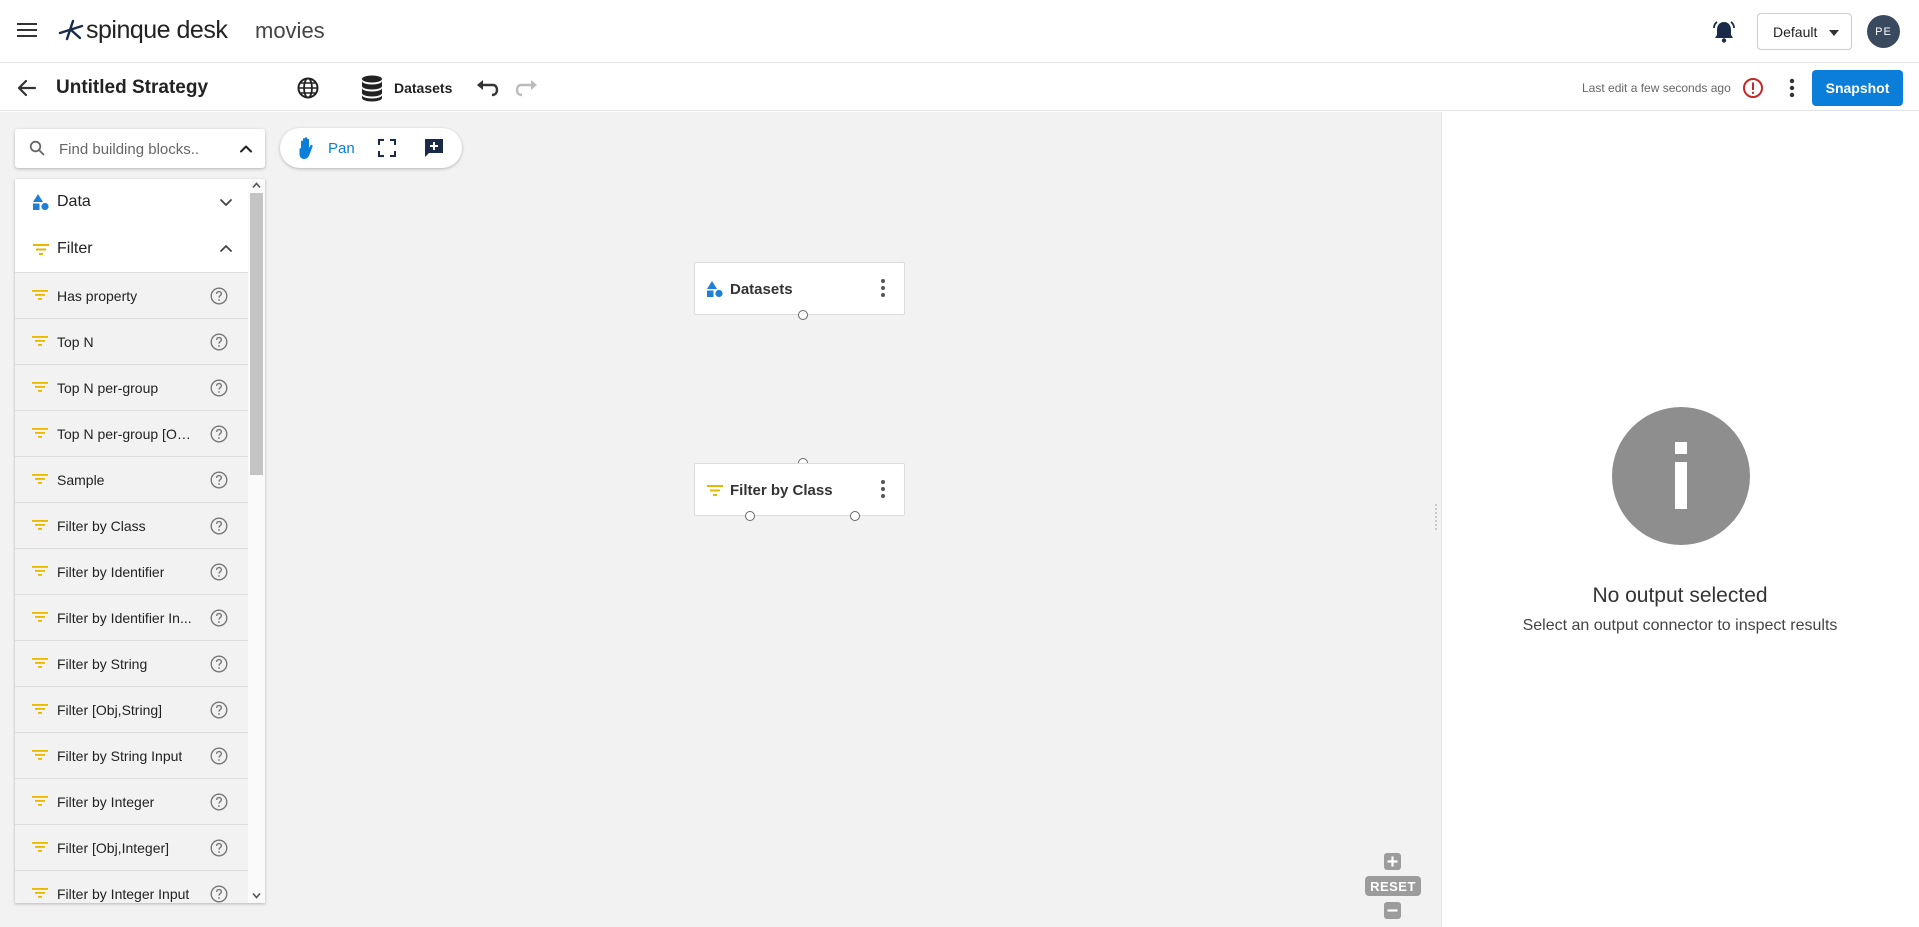  What do you see at coordinates (256, 541) in the screenshot?
I see `blocks-scrollbar` at bounding box center [256, 541].